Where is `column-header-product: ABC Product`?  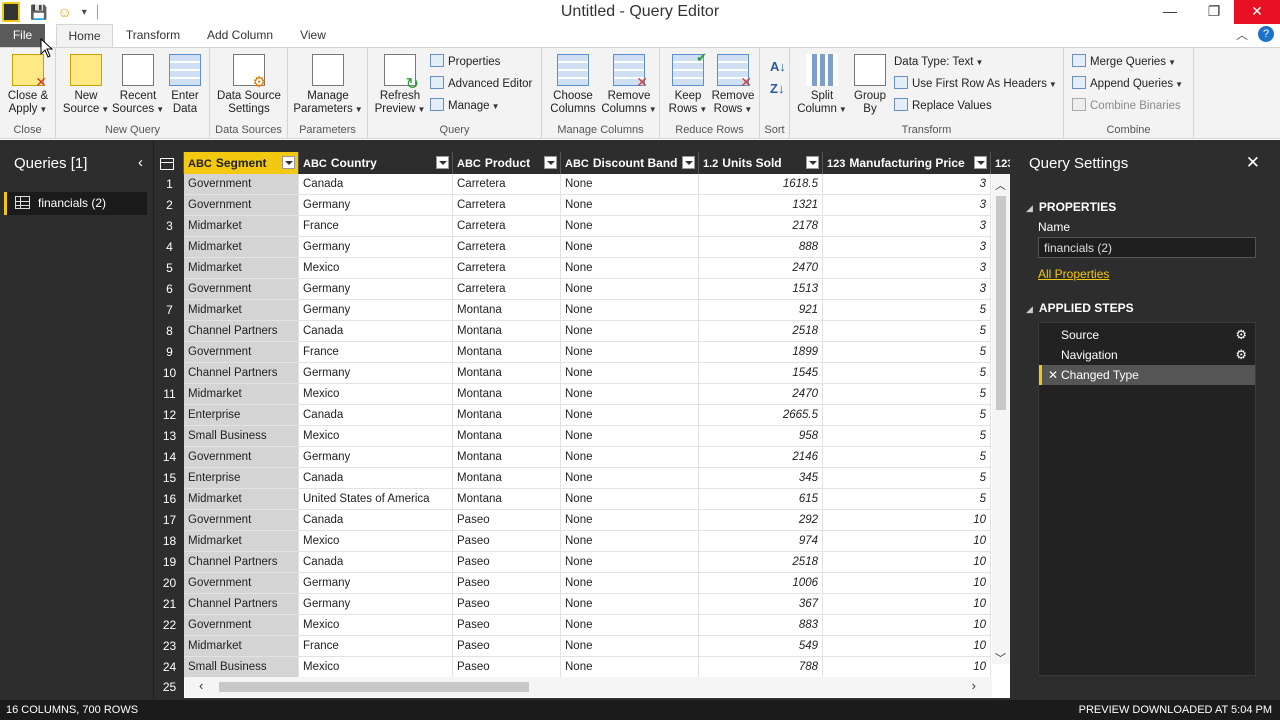 column-header-product: ABC Product is located at coordinates (507, 163).